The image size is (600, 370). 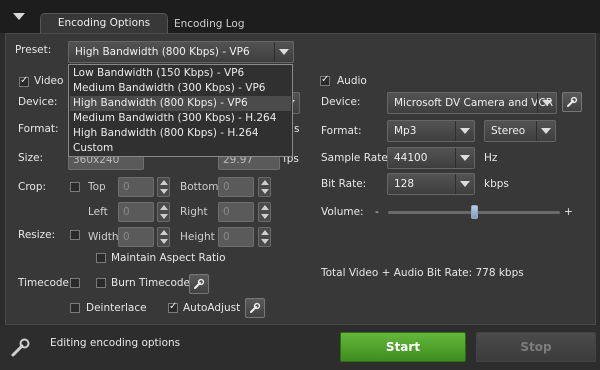 I want to click on deinterlace-checkbox, so click(x=75, y=308).